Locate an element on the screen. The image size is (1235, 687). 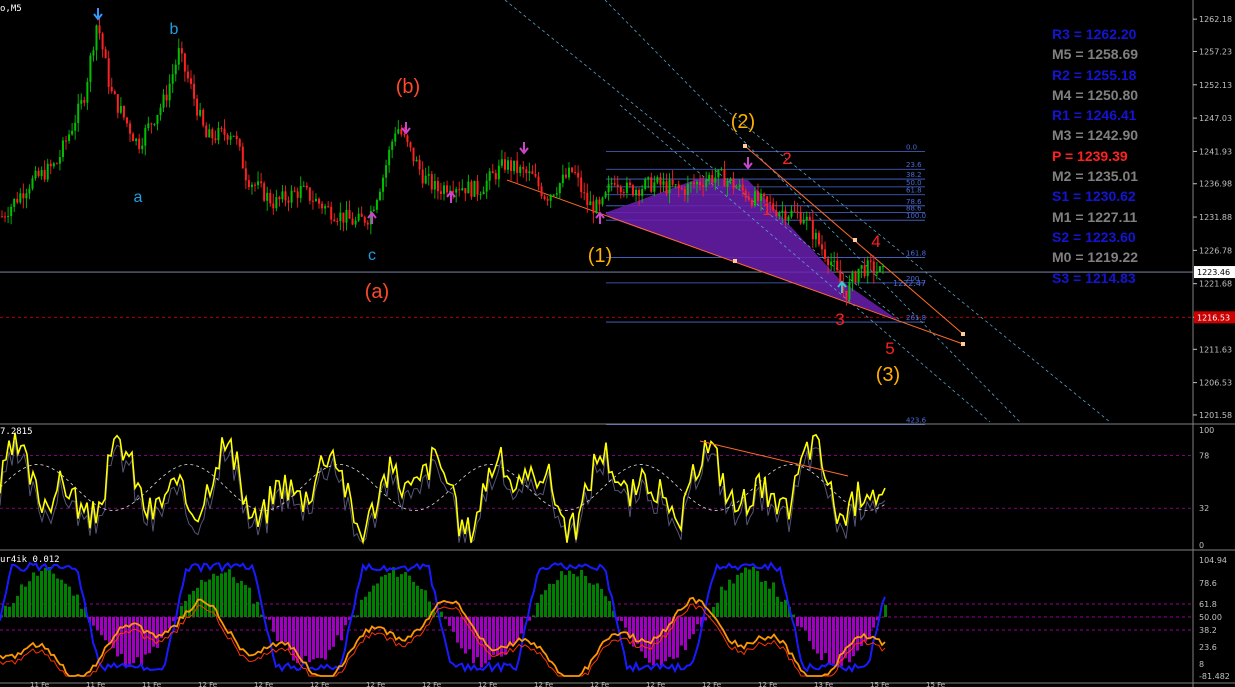
macd-tick-label: 23.6 is located at coordinates (1208, 647).